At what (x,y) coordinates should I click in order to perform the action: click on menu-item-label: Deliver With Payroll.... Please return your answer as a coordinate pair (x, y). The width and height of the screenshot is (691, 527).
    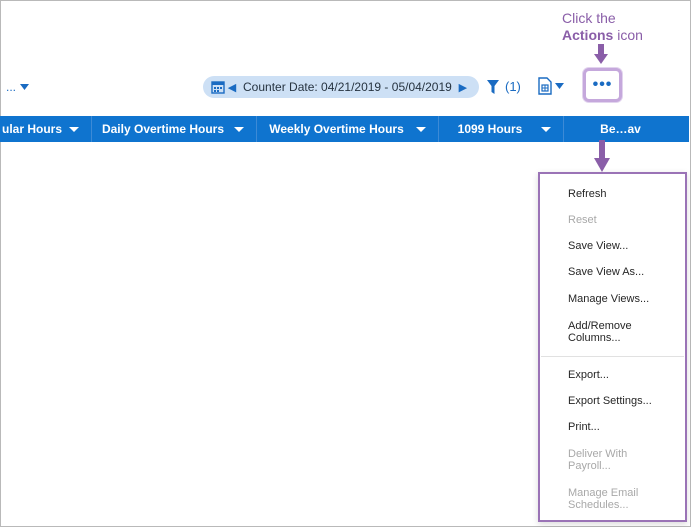
    Looking at the image, I should click on (598, 460).